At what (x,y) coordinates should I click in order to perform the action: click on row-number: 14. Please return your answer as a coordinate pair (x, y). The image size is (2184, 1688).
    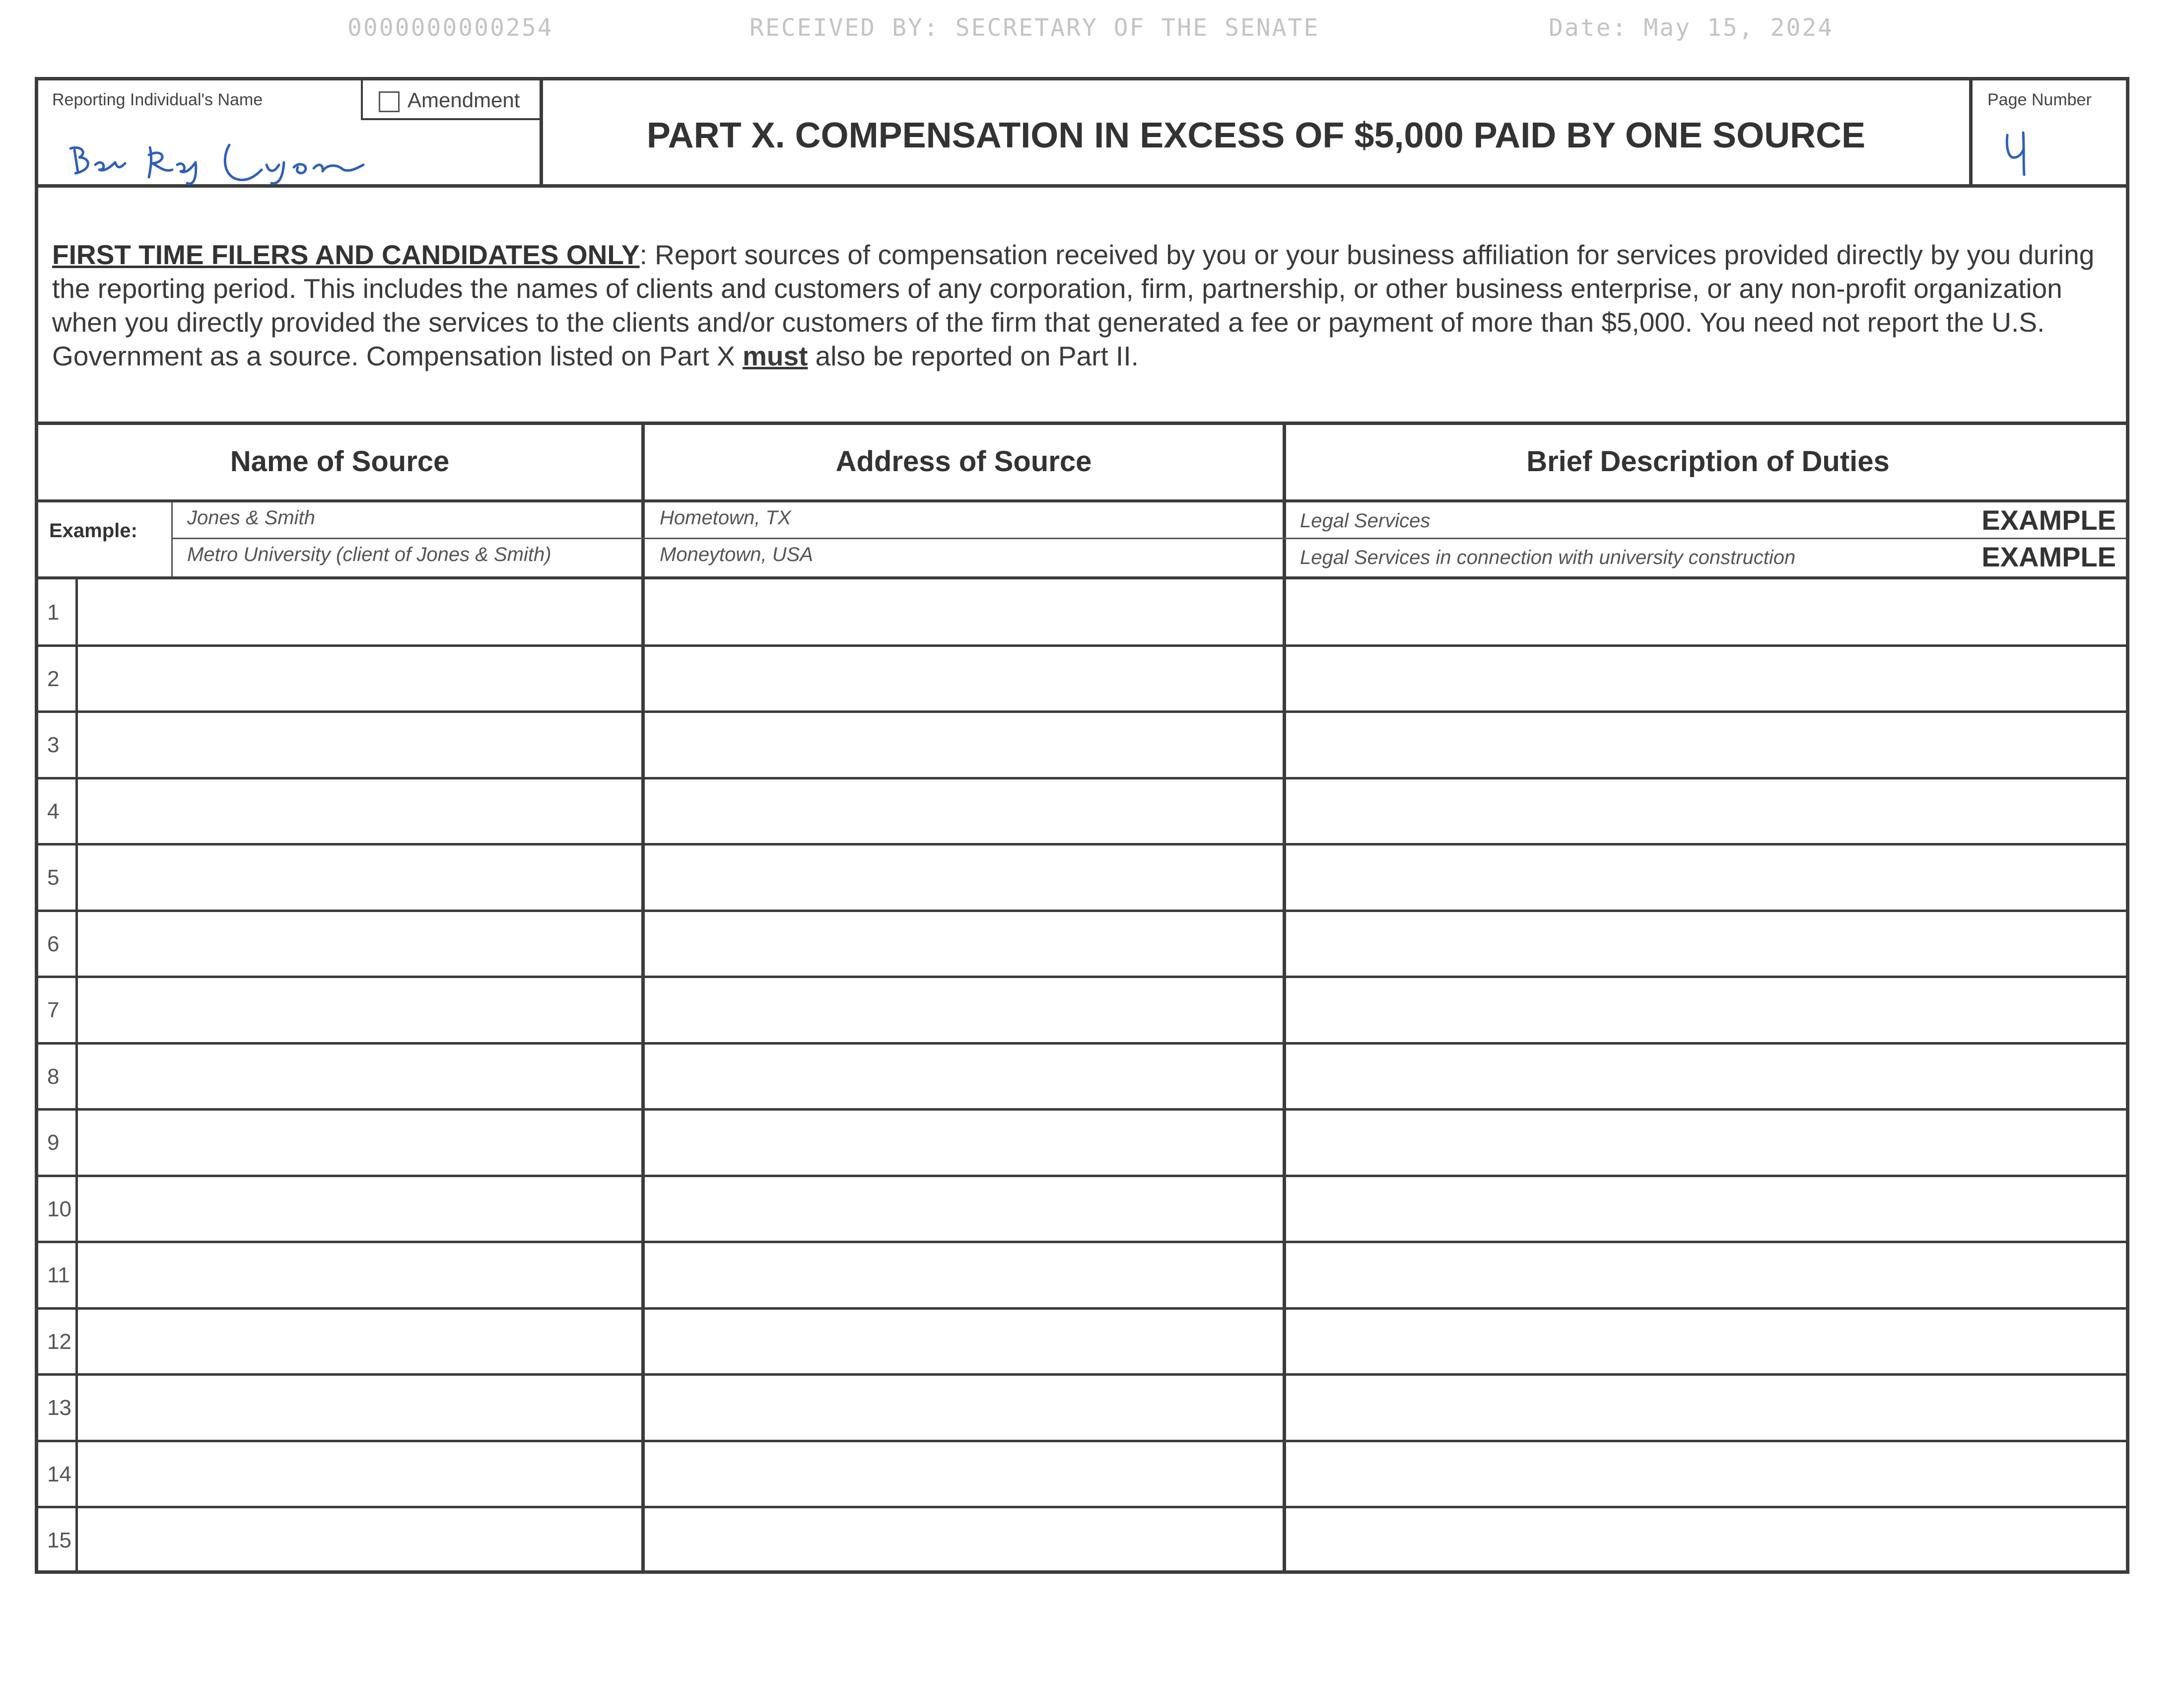
    Looking at the image, I should click on (59, 1474).